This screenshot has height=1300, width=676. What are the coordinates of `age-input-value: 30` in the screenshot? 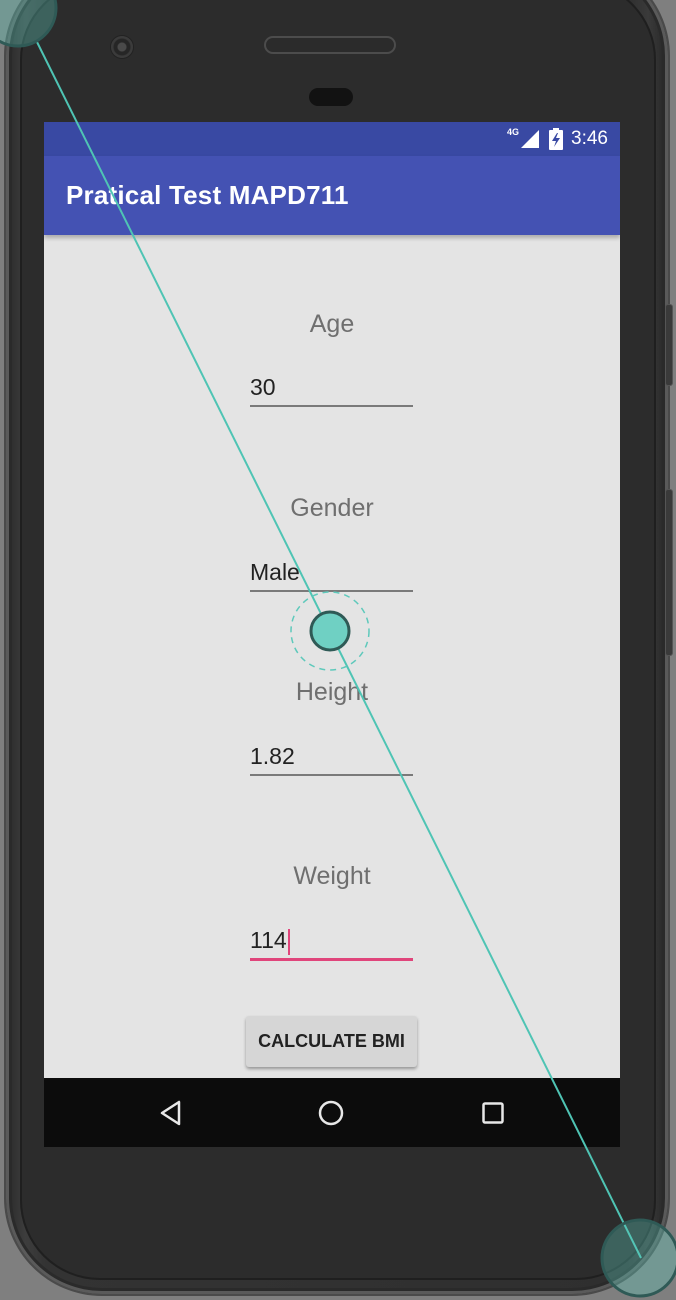 It's located at (263, 387).